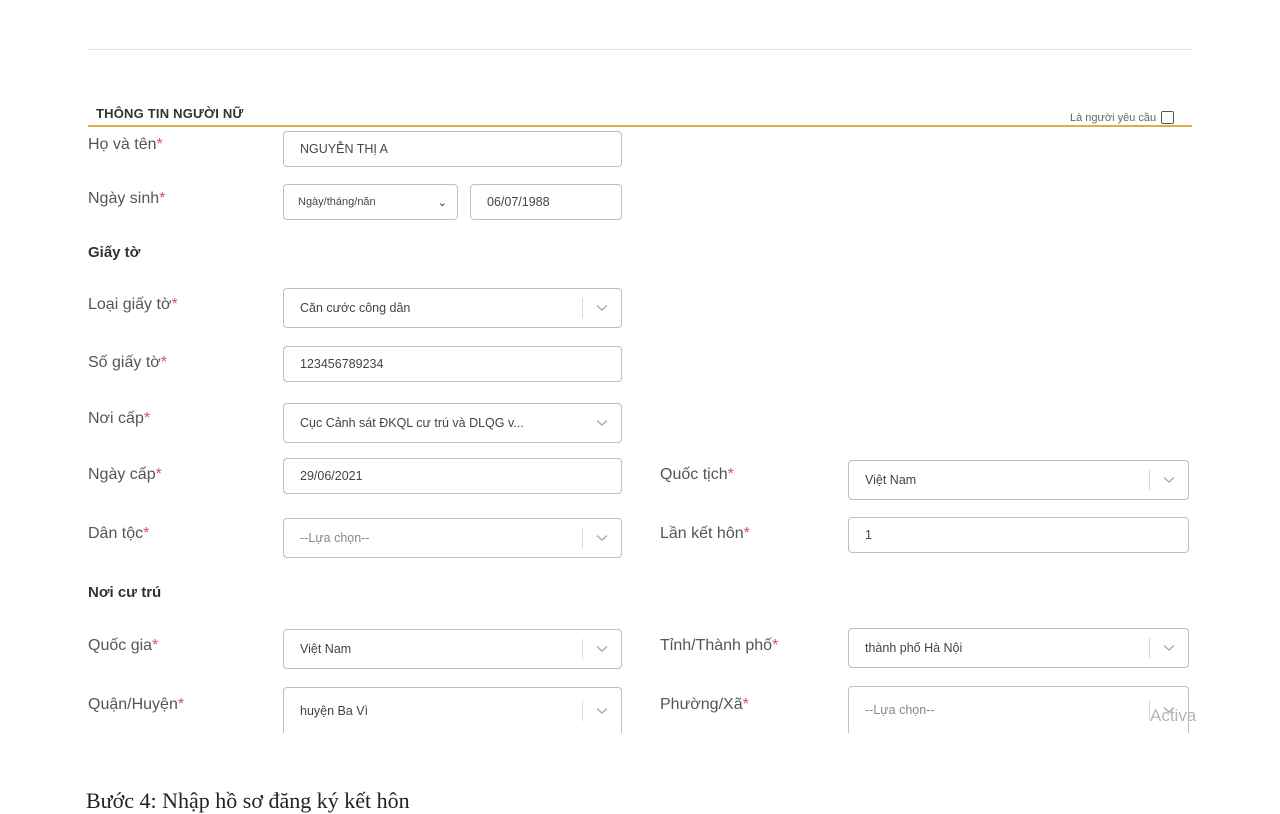 This screenshot has height=814, width=1280. What do you see at coordinates (452, 149) in the screenshot?
I see `full-name-input: NGUYỄN THỊ A` at bounding box center [452, 149].